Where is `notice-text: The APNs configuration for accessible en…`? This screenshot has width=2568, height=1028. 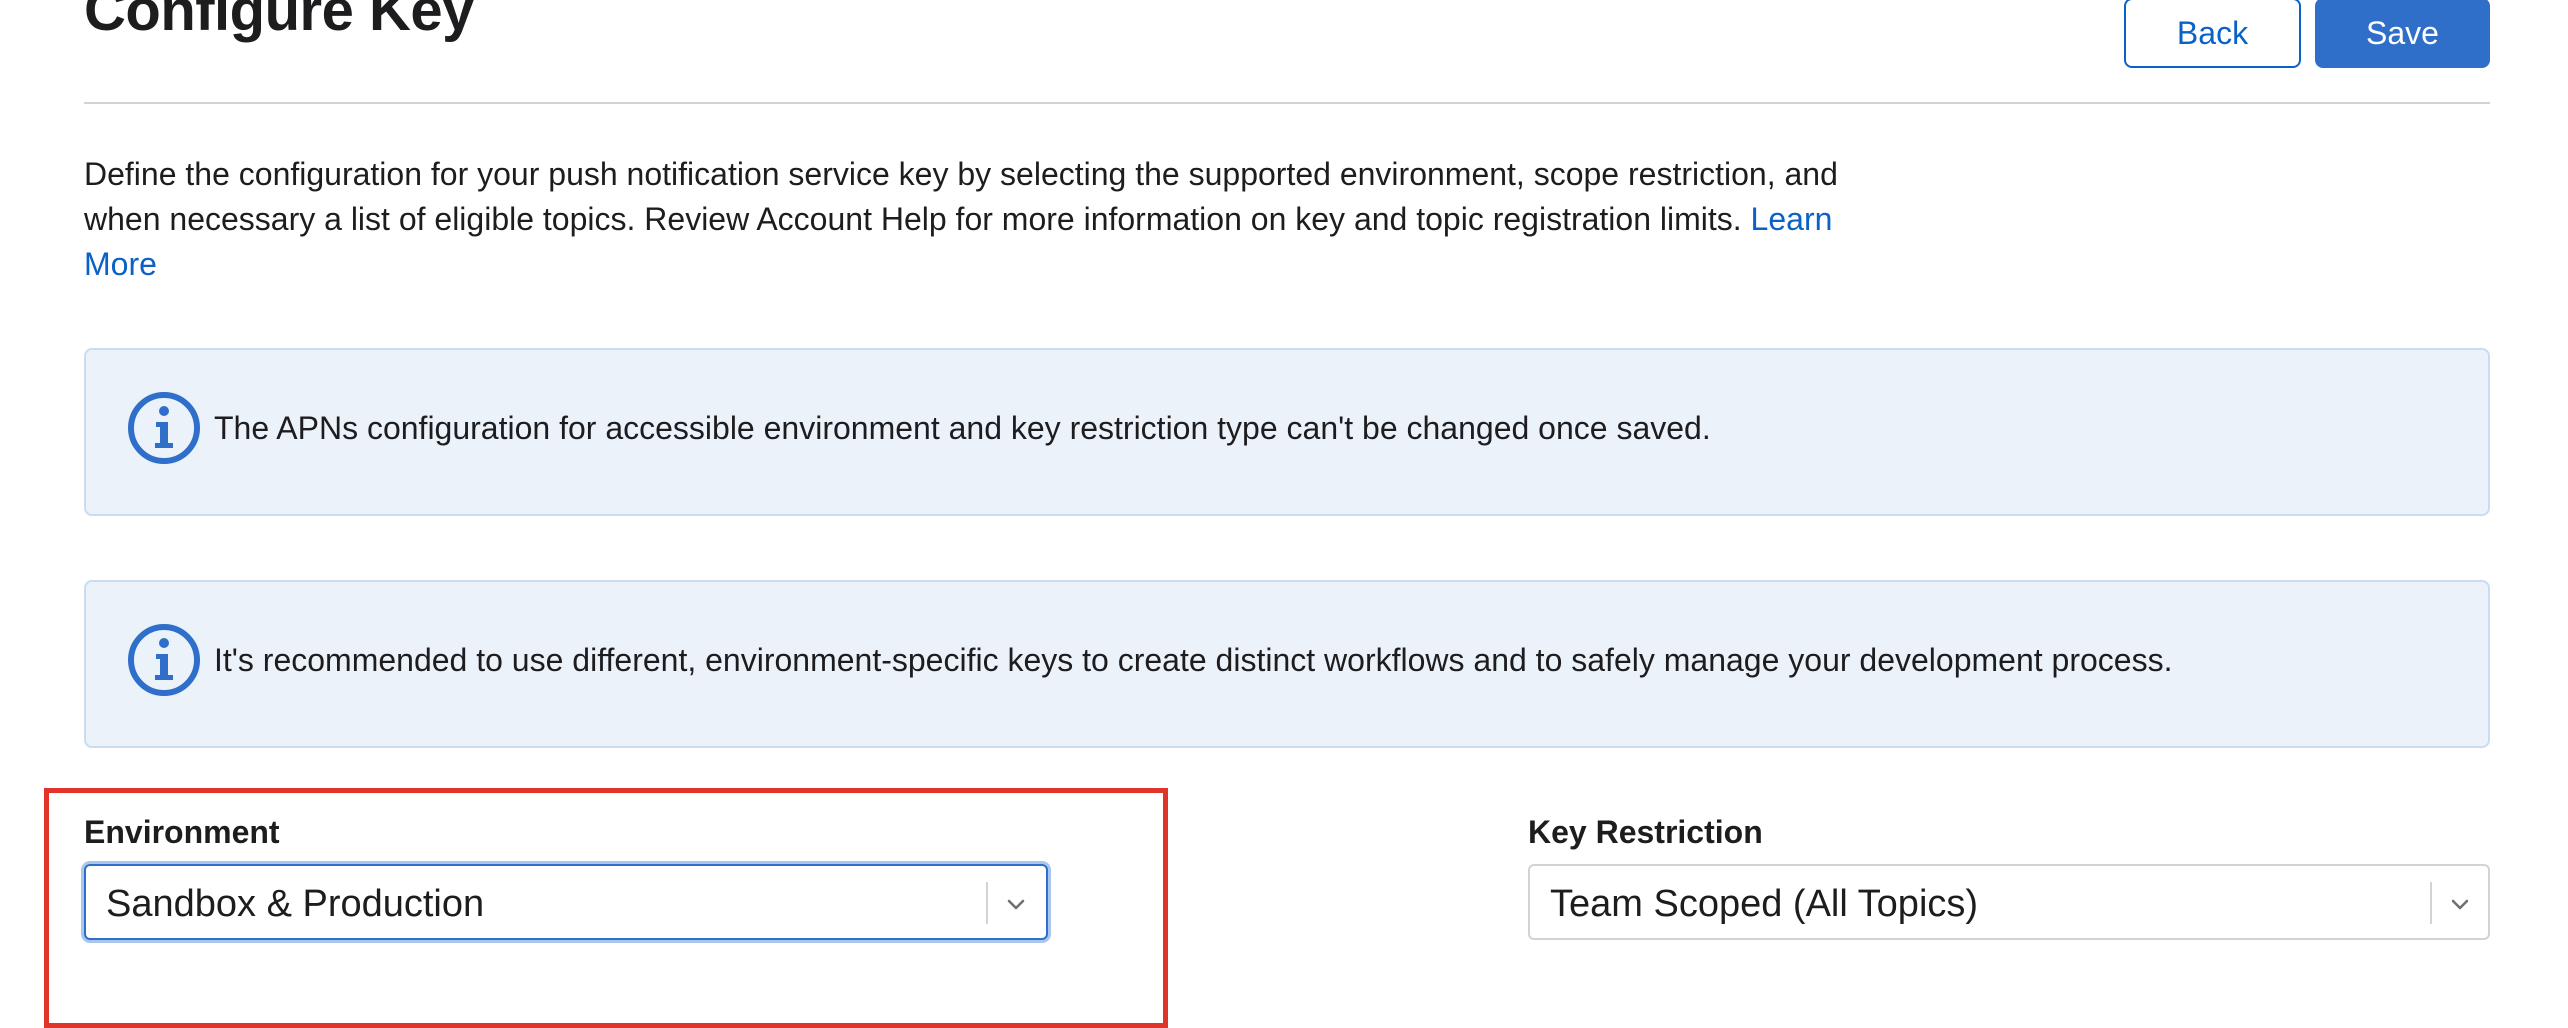 notice-text: The APNs configuration for accessible en… is located at coordinates (962, 428).